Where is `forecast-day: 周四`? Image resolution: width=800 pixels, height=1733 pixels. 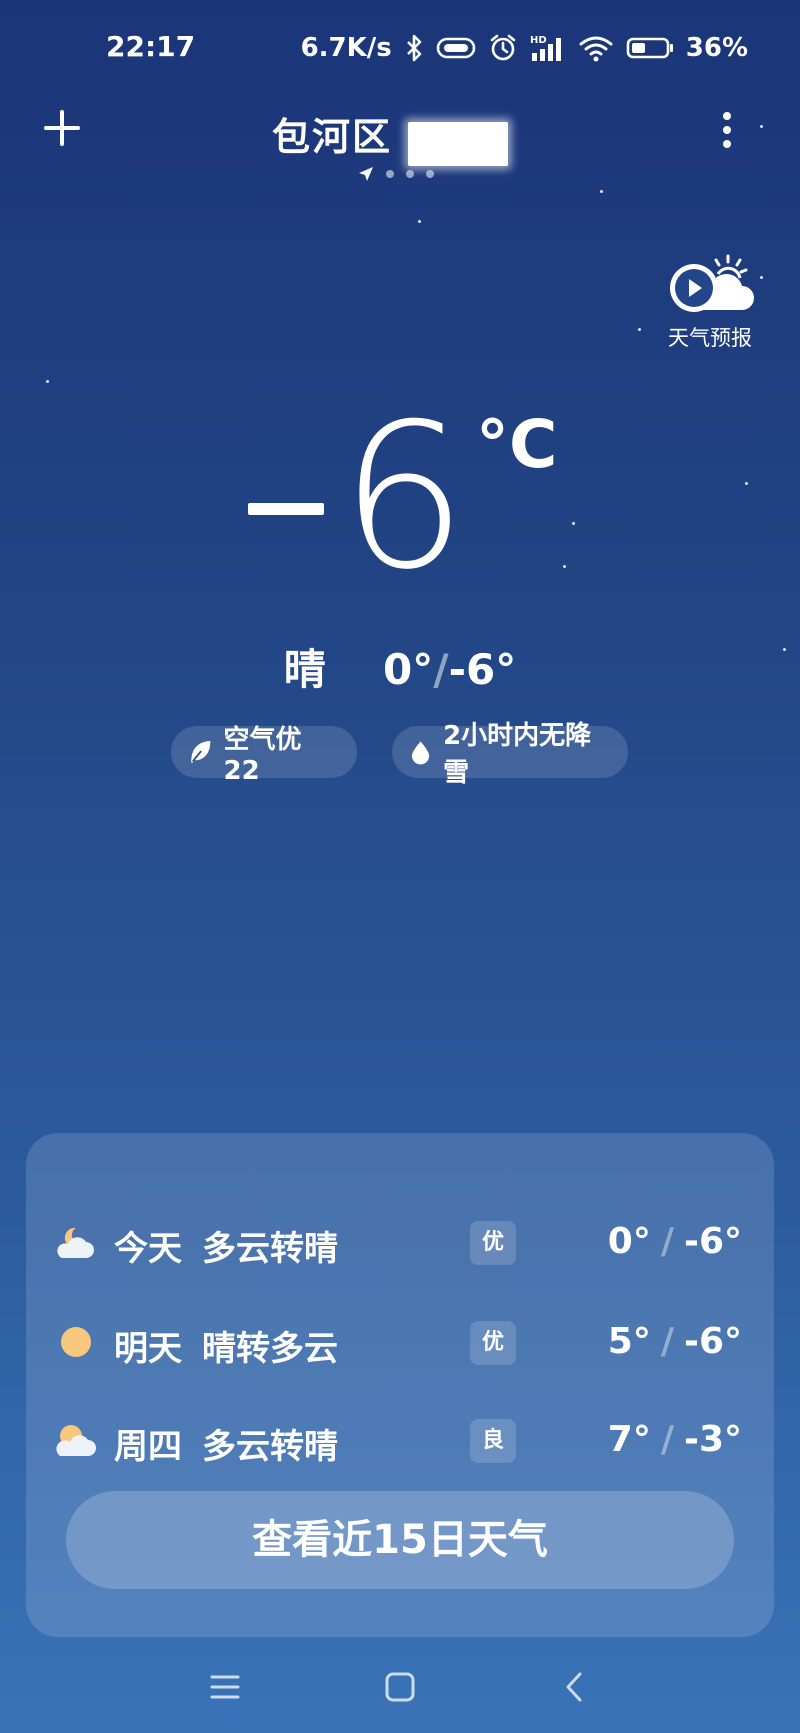 forecast-day: 周四 is located at coordinates (148, 1447).